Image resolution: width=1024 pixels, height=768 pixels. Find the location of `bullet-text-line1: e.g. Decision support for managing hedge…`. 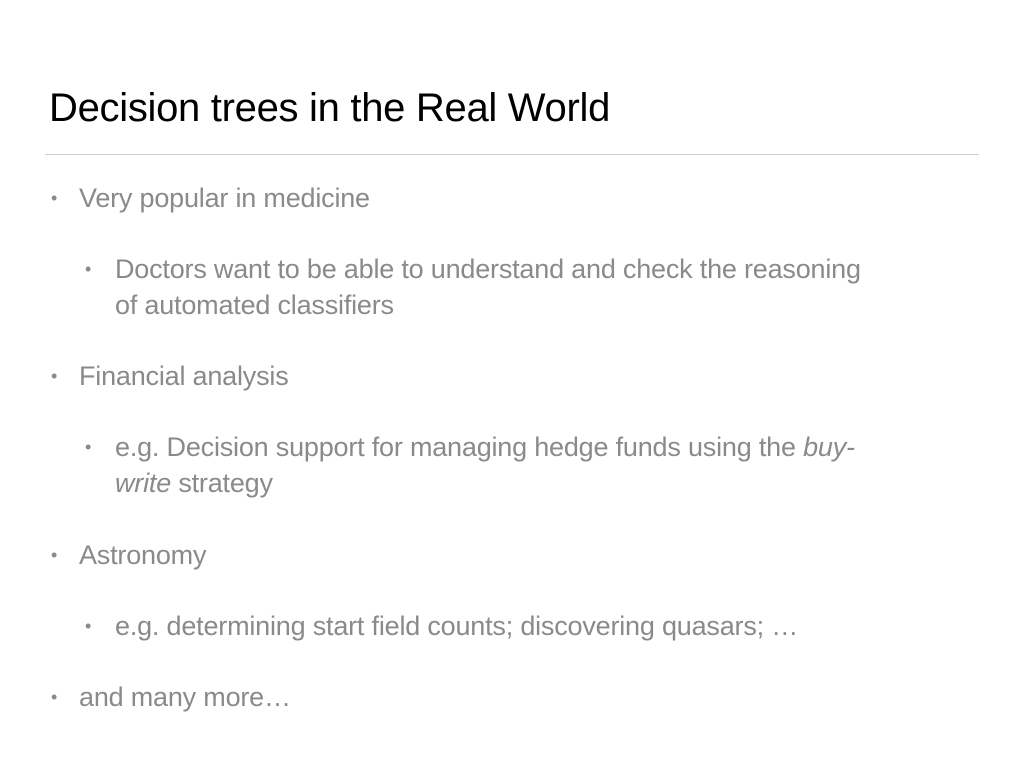

bullet-text-line1: e.g. Decision support for managing hedge… is located at coordinates (459, 447).